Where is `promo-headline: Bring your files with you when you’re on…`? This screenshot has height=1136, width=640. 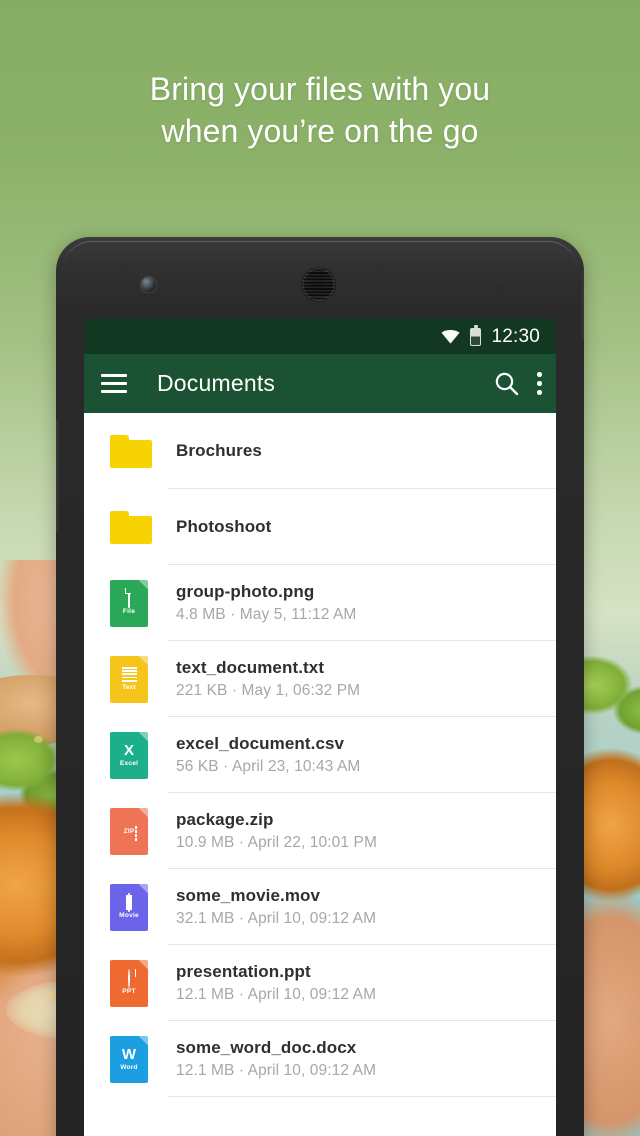
promo-headline: Bring your files with you when you’re on… is located at coordinates (320, 110).